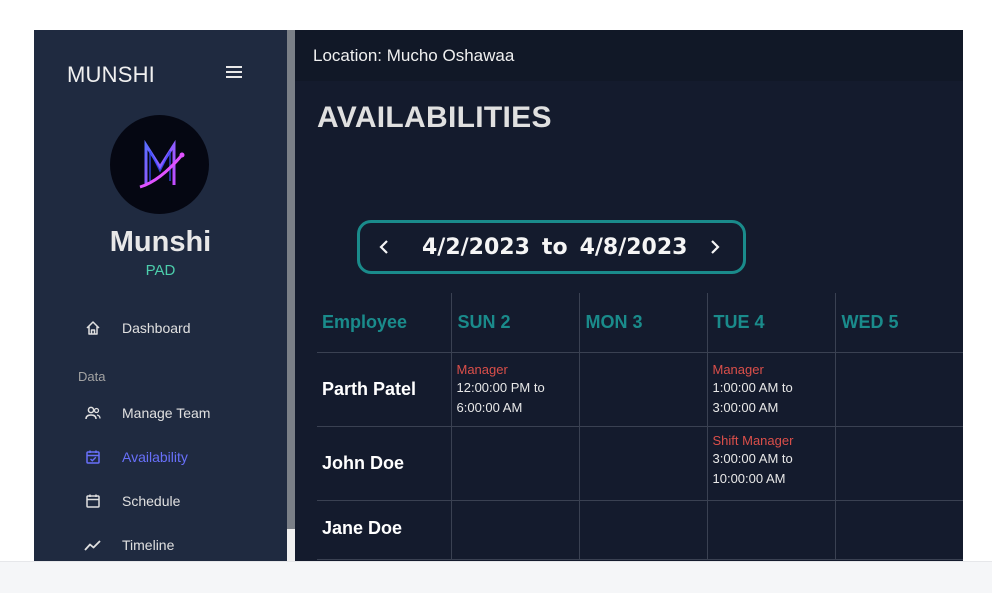 The width and height of the screenshot is (992, 593). I want to click on shift-time-end: 3:00:00 AM, so click(745, 407).